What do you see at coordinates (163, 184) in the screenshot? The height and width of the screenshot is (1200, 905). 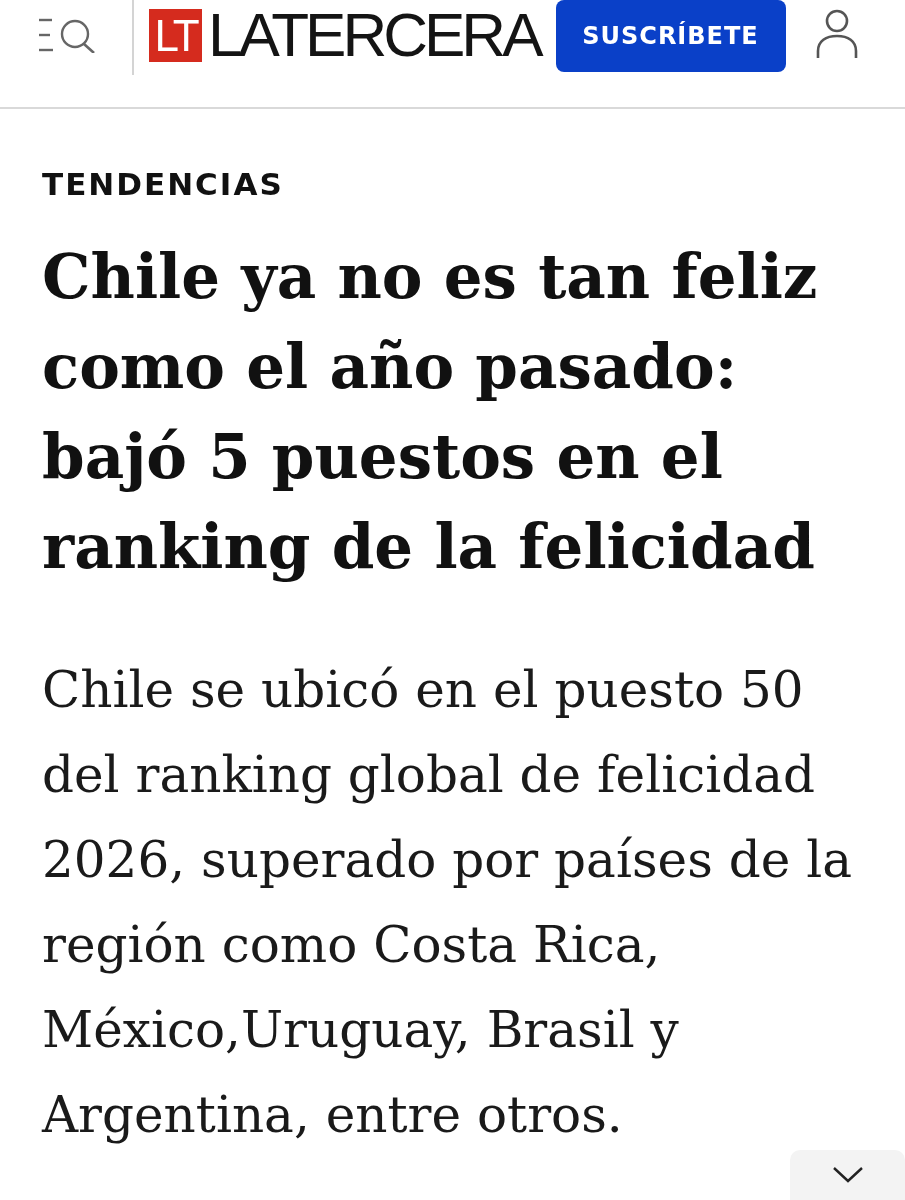 I see `section-label: TENDENCIAS` at bounding box center [163, 184].